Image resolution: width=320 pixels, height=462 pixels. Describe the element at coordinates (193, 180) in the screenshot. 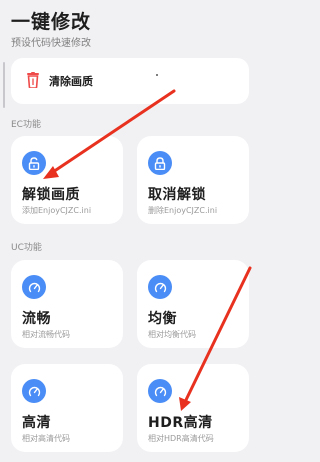

I see `cancel-unlock-tile: 取消解锁 删除EnjoyCJZC.ini` at that location.